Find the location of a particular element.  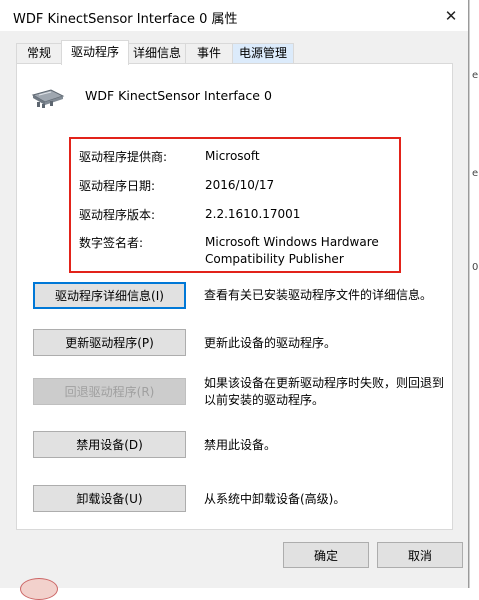

taskbar-app-icon is located at coordinates (39, 589).